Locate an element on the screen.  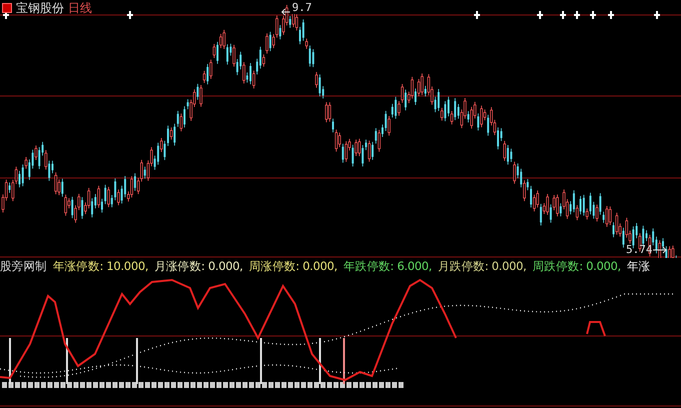
indicator-value: 年涨 is located at coordinates (638, 266).